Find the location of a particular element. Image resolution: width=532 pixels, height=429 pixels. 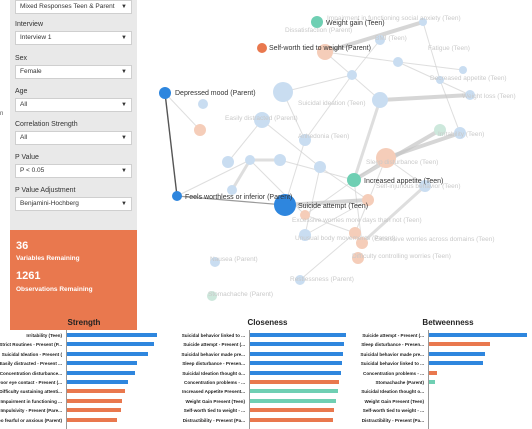

network-node-label-faded: Restlessness (Parent) is located at coordinates (322, 279).